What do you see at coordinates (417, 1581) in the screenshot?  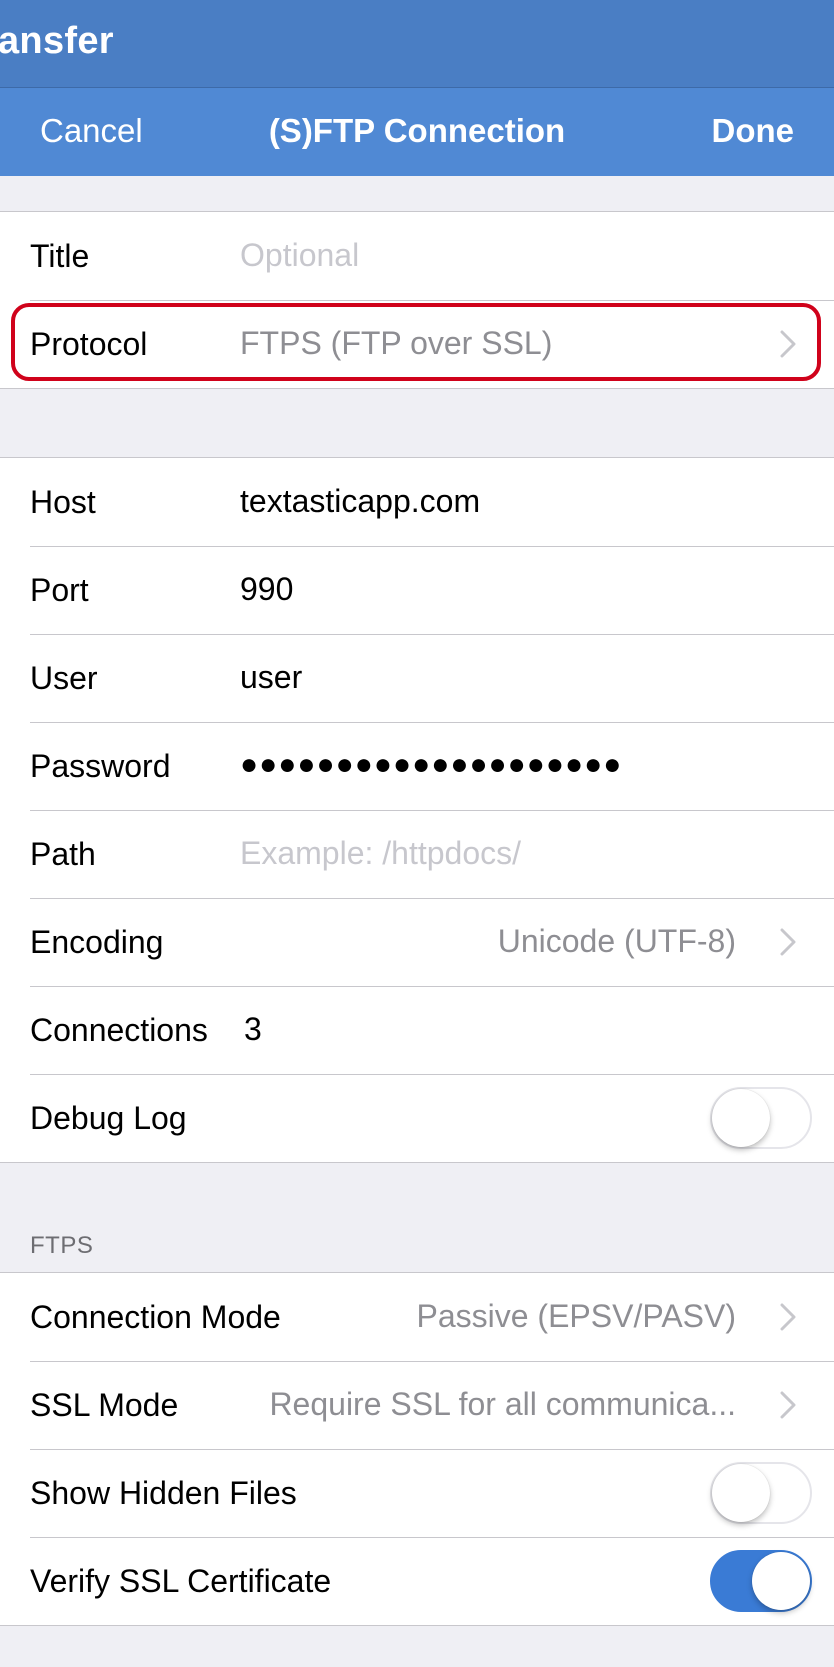 I see `verify-ssl-row: Verify SSL Certificate` at bounding box center [417, 1581].